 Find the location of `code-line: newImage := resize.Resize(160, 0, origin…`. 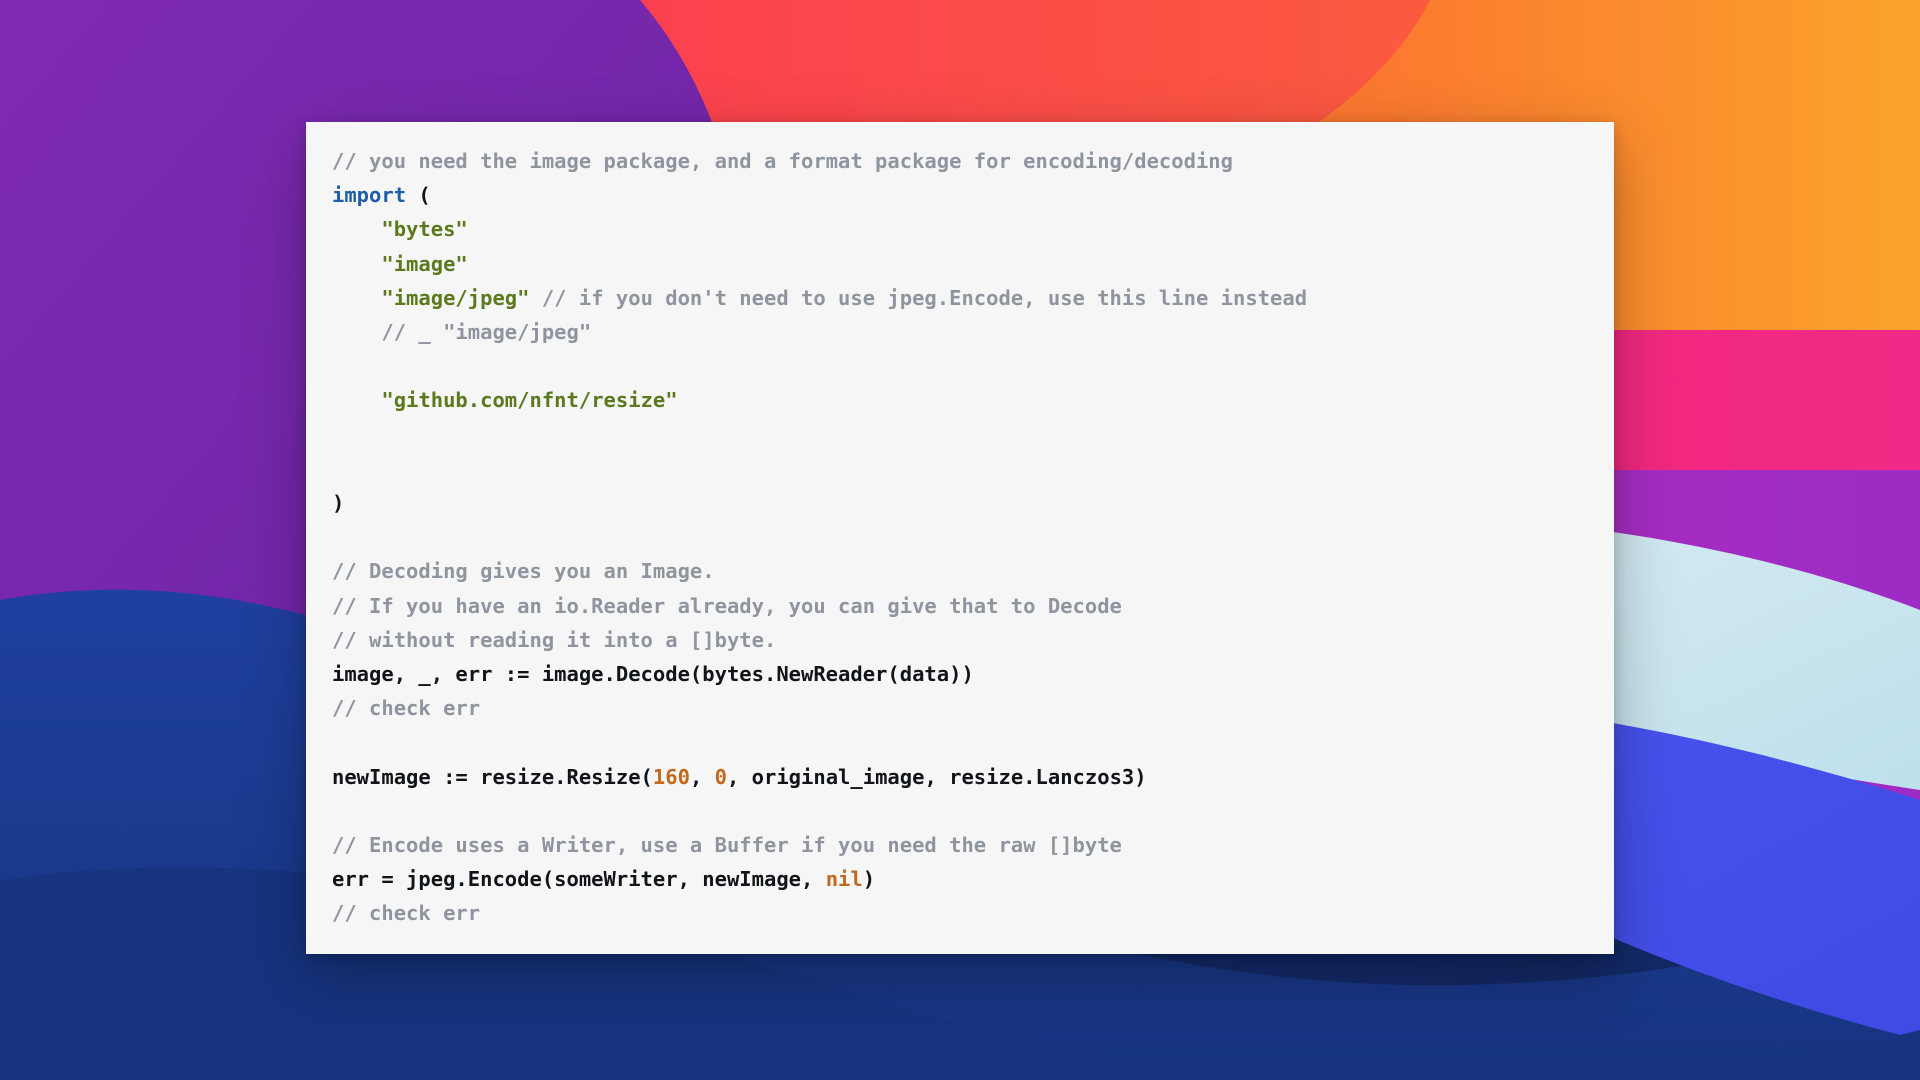

code-line: newImage := resize.Resize(160, 0, origin… is located at coordinates (973, 777).